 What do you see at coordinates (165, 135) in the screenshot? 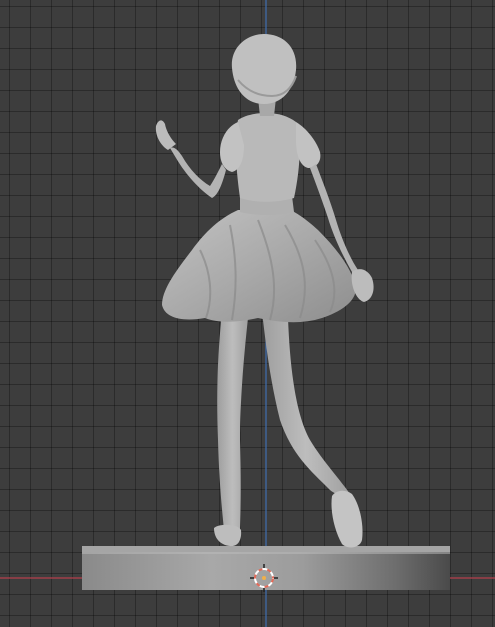
I see `left-hand` at bounding box center [165, 135].